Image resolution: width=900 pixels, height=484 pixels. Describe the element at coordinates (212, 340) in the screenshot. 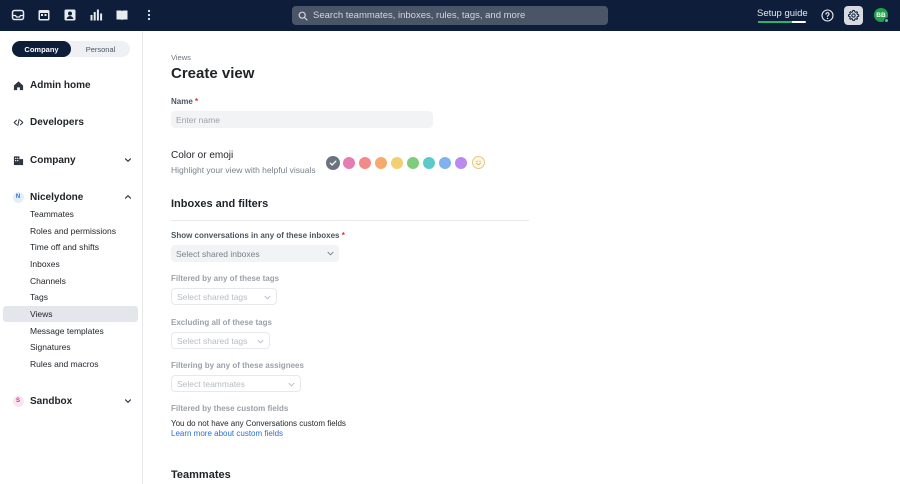

I see `exclude-tags-select-placeholder: Select shared tags` at that location.